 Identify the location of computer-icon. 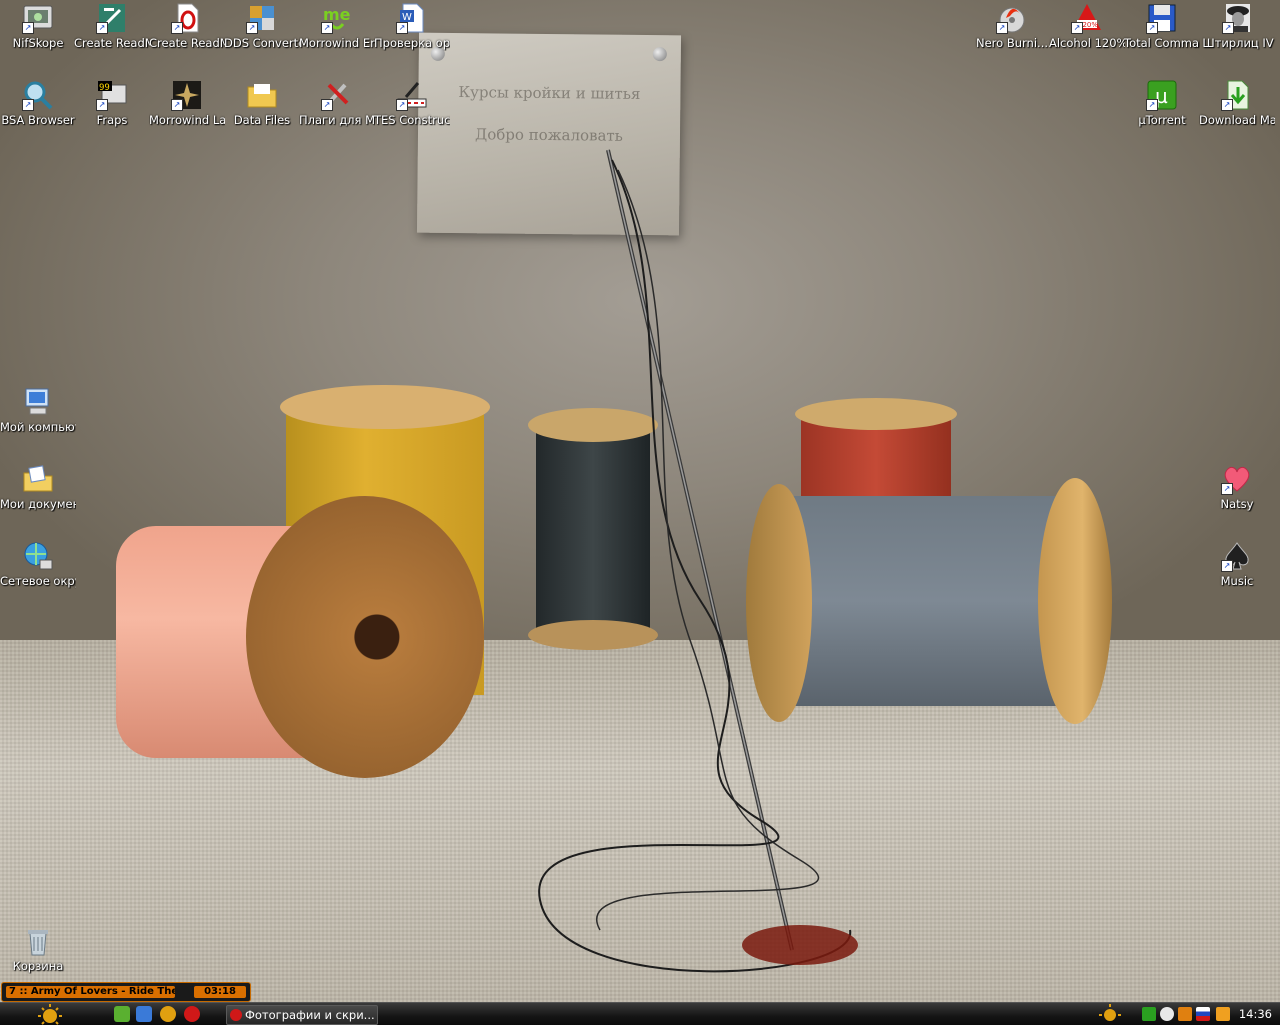
(38, 402).